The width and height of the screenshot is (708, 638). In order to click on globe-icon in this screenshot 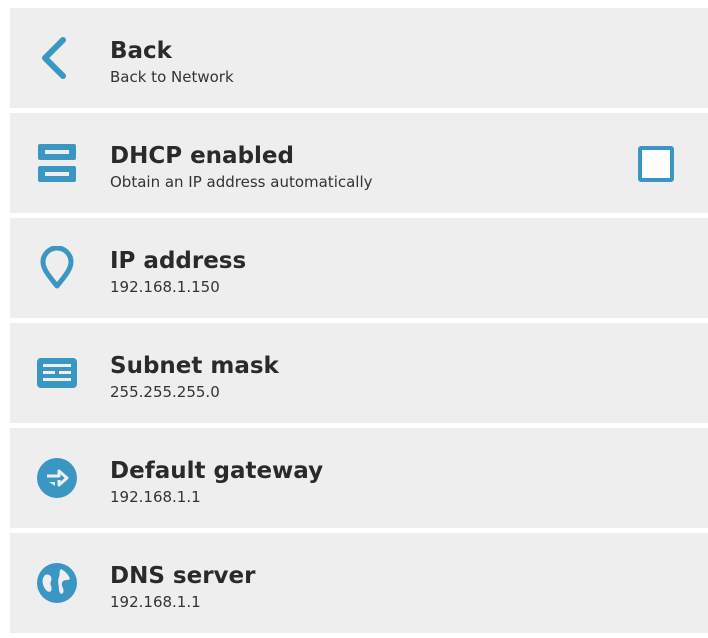, I will do `click(57, 583)`.